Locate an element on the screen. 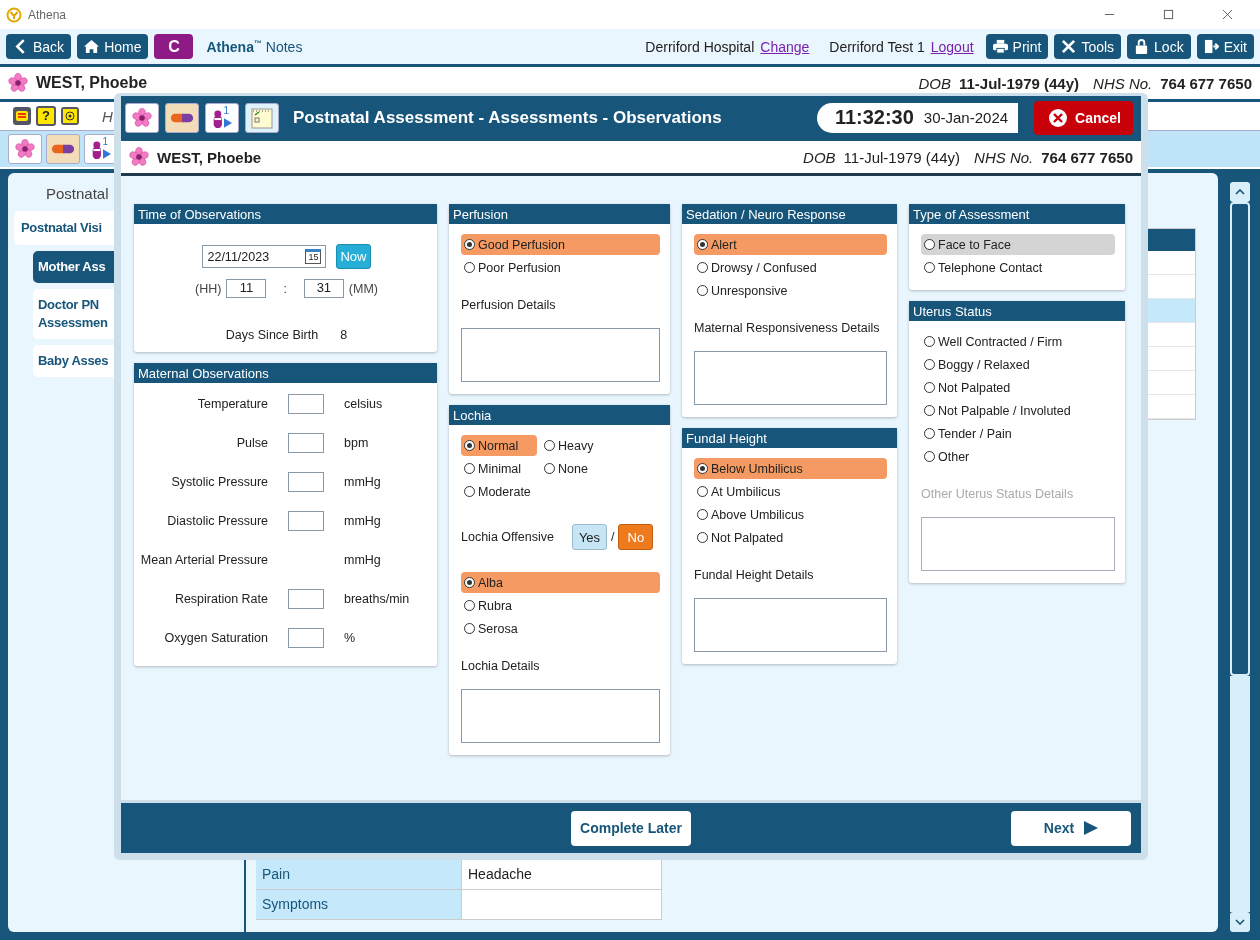 Image resolution: width=1260 pixels, height=940 pixels. field-label: Temperature is located at coordinates (232, 404).